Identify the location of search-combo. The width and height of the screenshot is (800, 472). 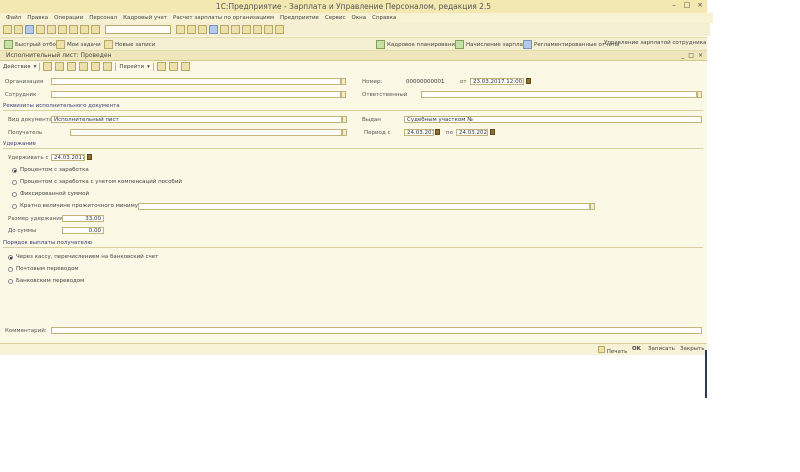
(138, 29).